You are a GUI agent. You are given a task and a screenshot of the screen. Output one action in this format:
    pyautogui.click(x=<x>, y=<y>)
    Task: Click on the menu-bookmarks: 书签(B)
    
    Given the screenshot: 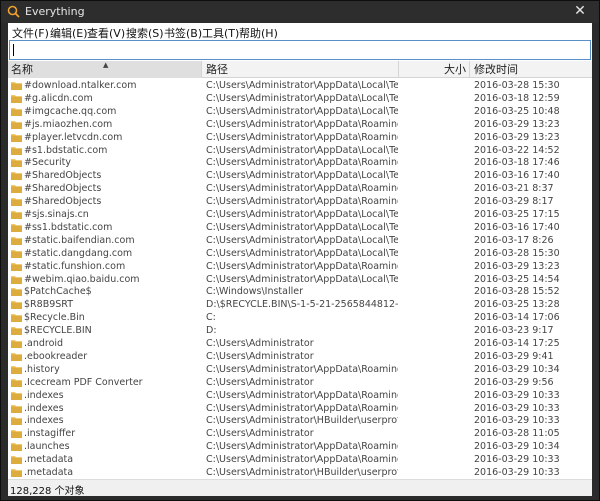 What is the action you would take?
    pyautogui.click(x=183, y=33)
    